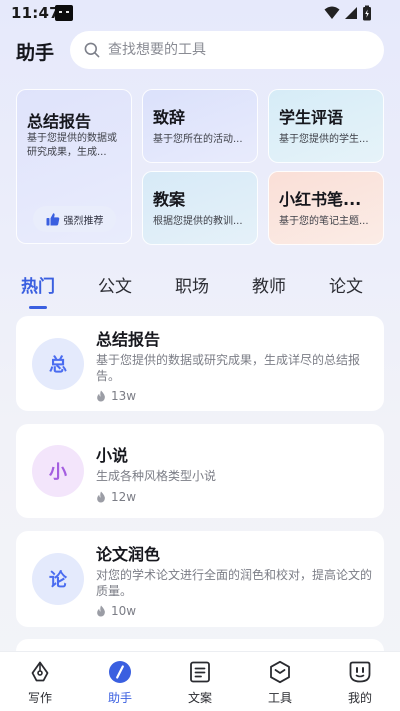 The image size is (400, 711). I want to click on notification-app-icon, so click(64, 13).